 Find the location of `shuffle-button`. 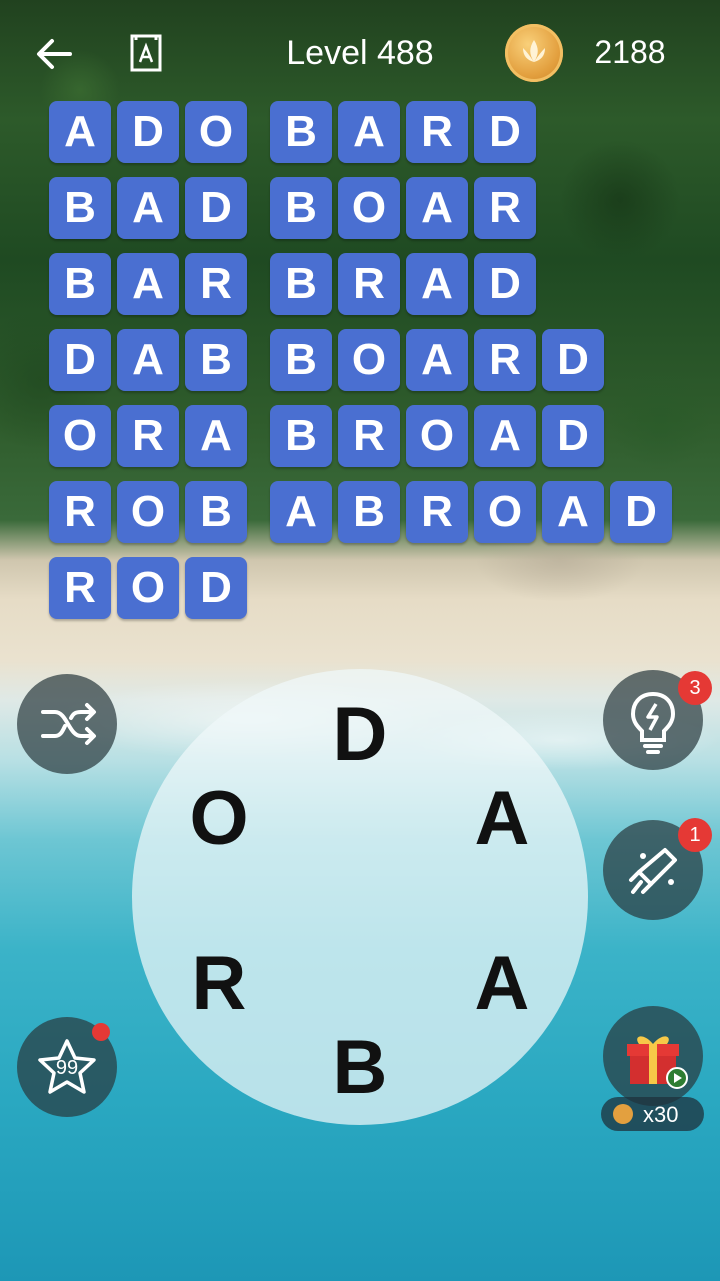

shuffle-button is located at coordinates (67, 724).